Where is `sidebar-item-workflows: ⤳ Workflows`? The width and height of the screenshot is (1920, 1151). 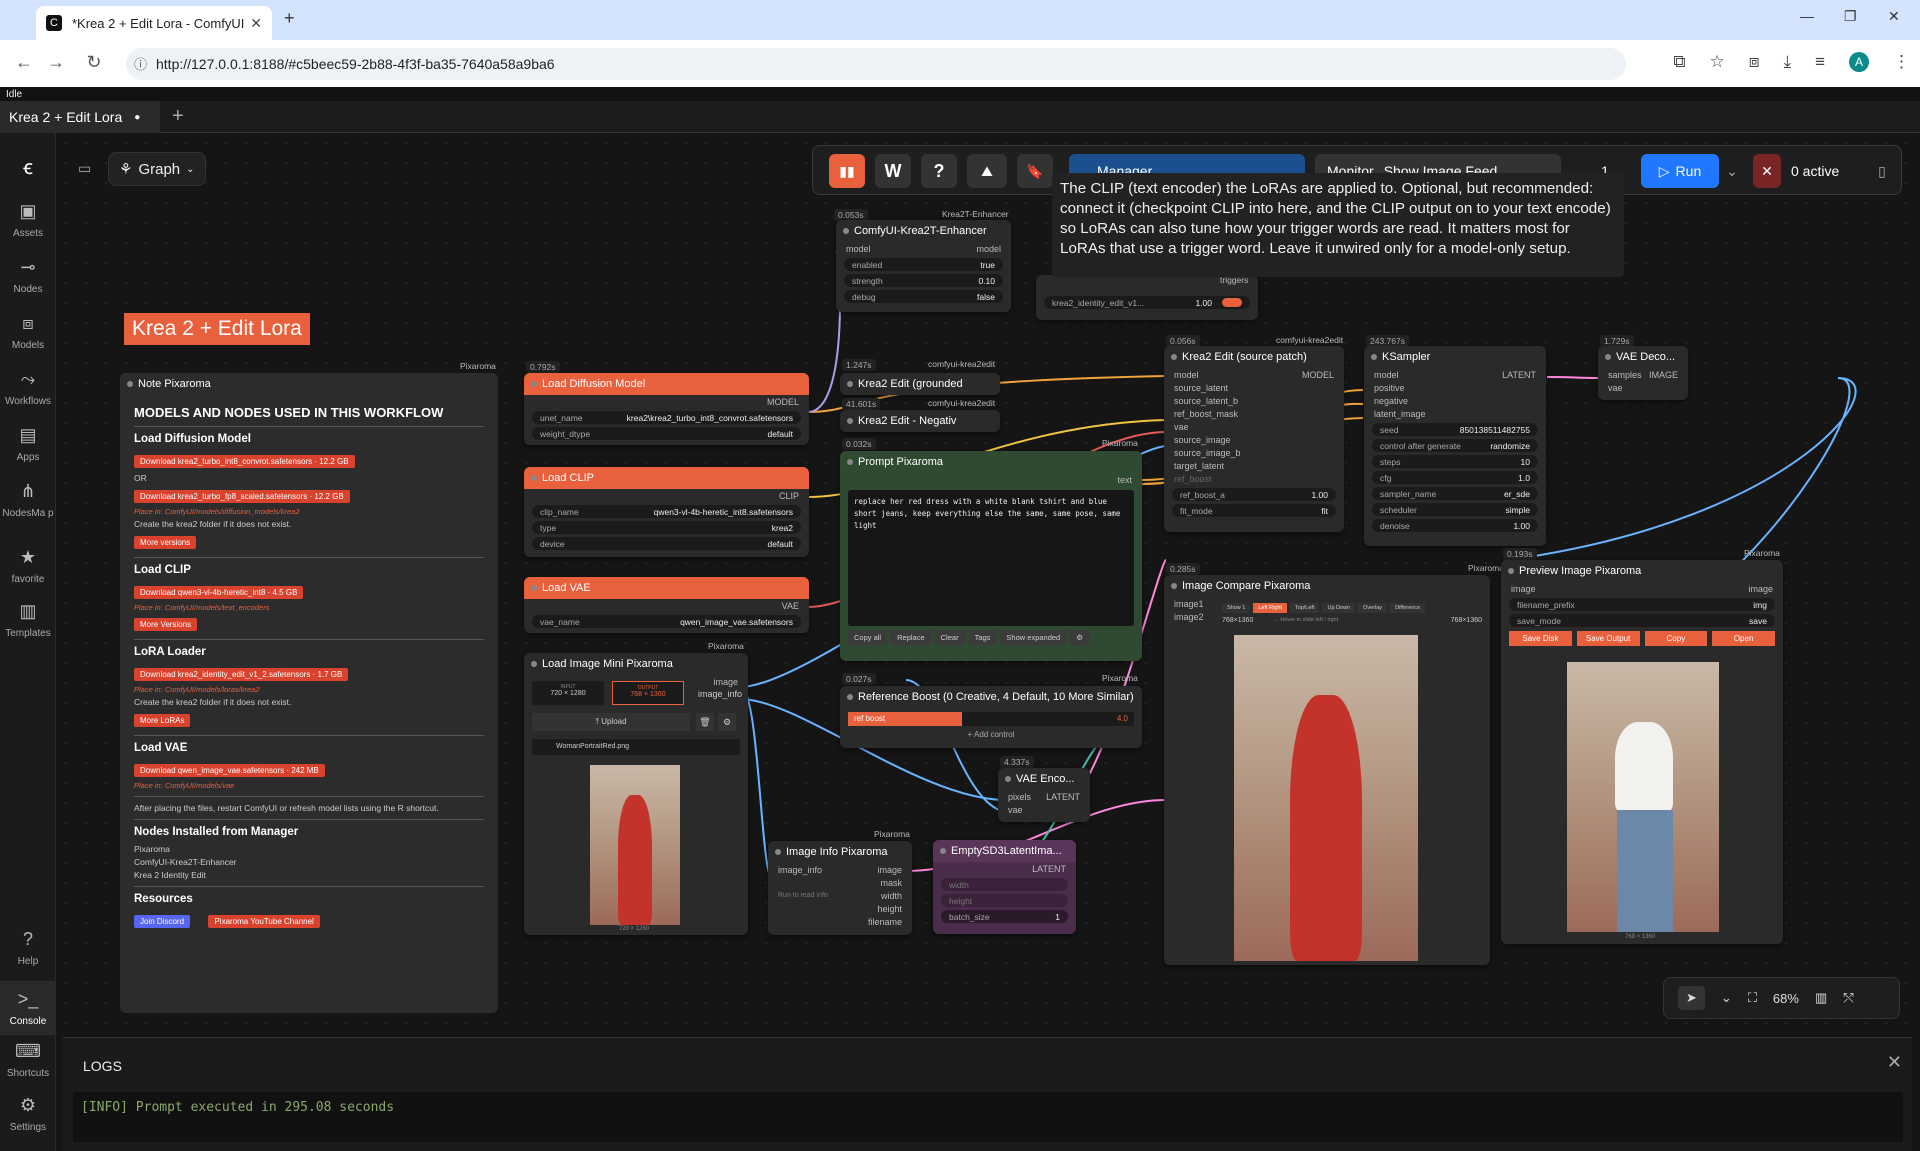 sidebar-item-workflows: ⤳ Workflows is located at coordinates (28, 388).